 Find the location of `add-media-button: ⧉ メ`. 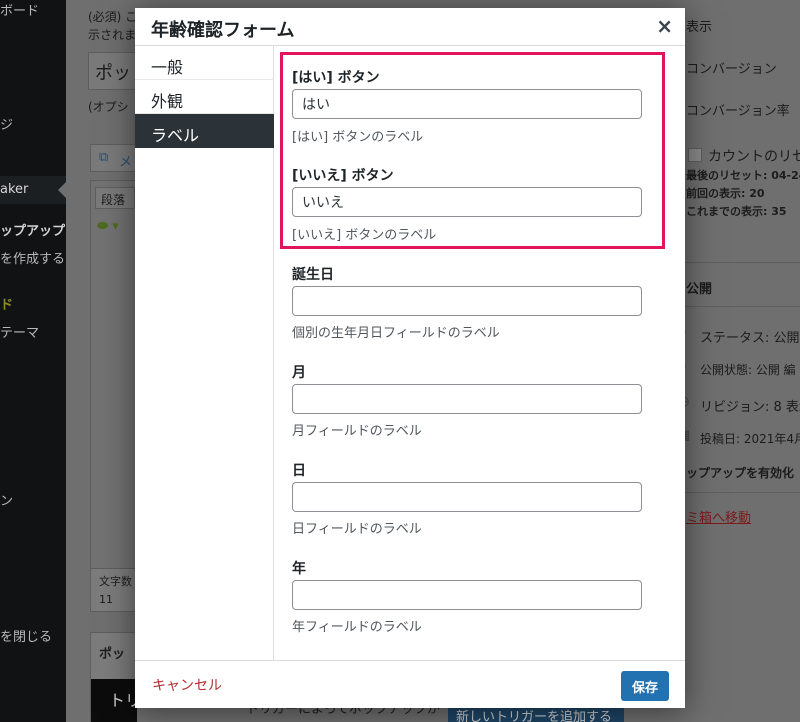

add-media-button: ⧉ メ is located at coordinates (113, 158).